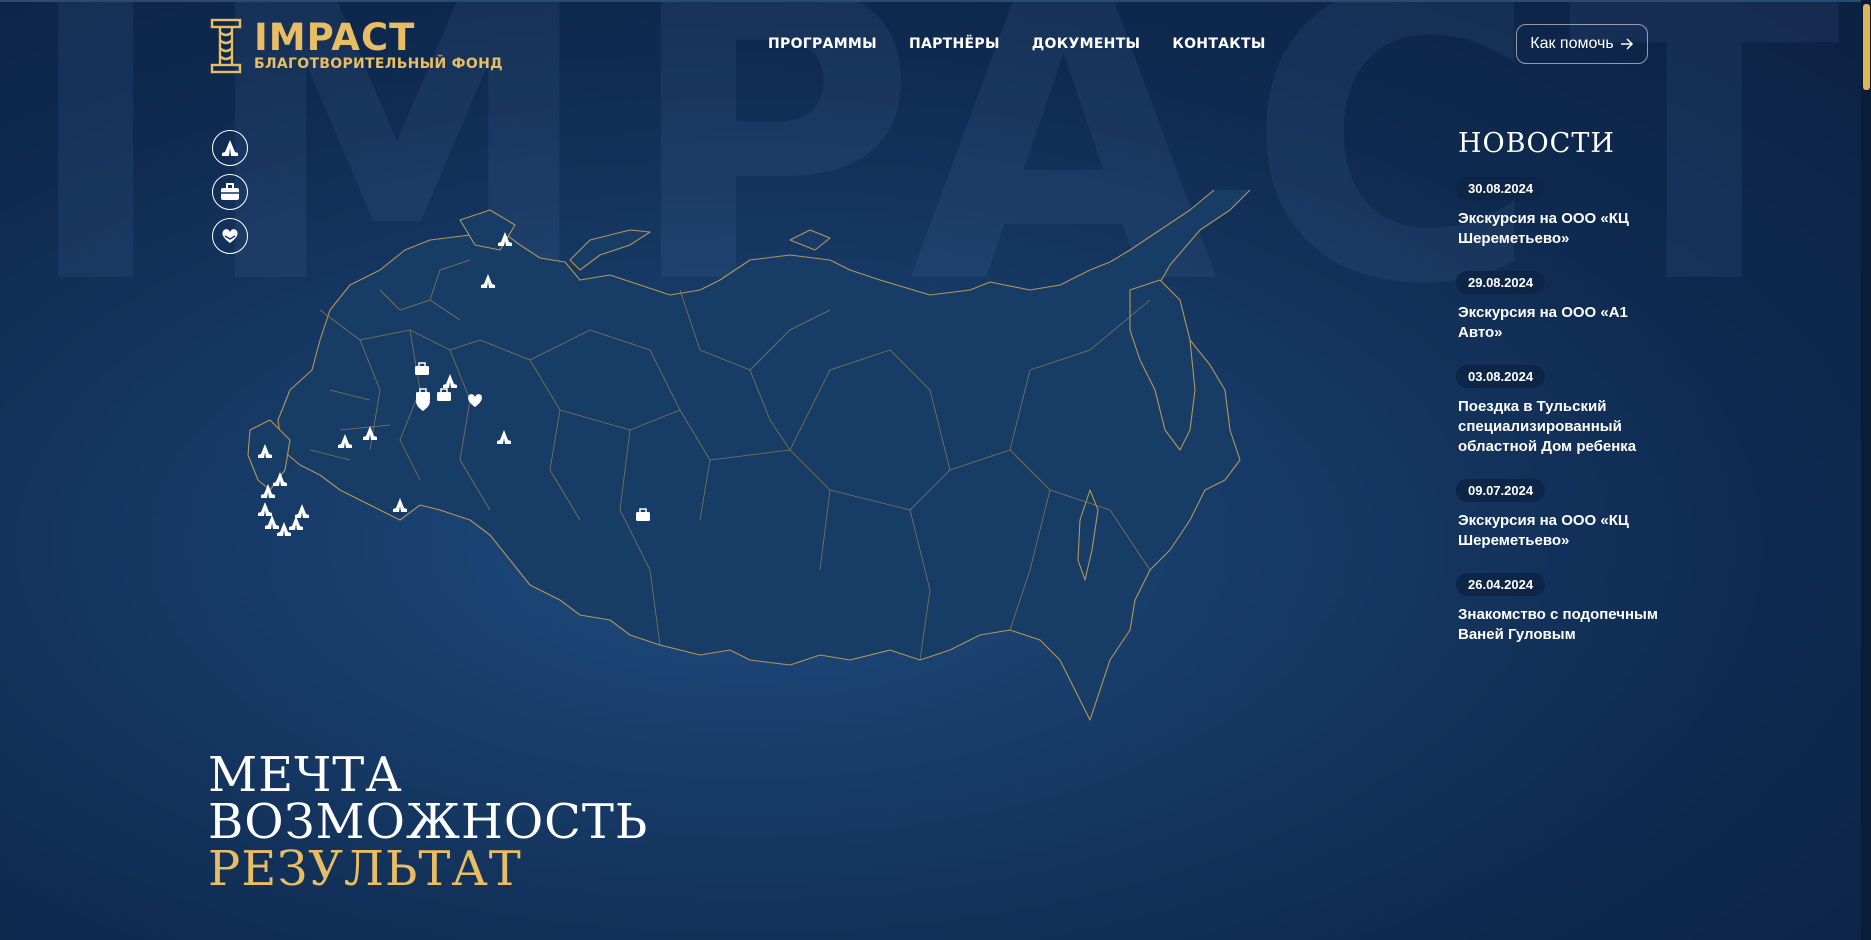 The height and width of the screenshot is (940, 1871). I want to click on nav-partners: ПАРТНЁРЫ, so click(954, 44).